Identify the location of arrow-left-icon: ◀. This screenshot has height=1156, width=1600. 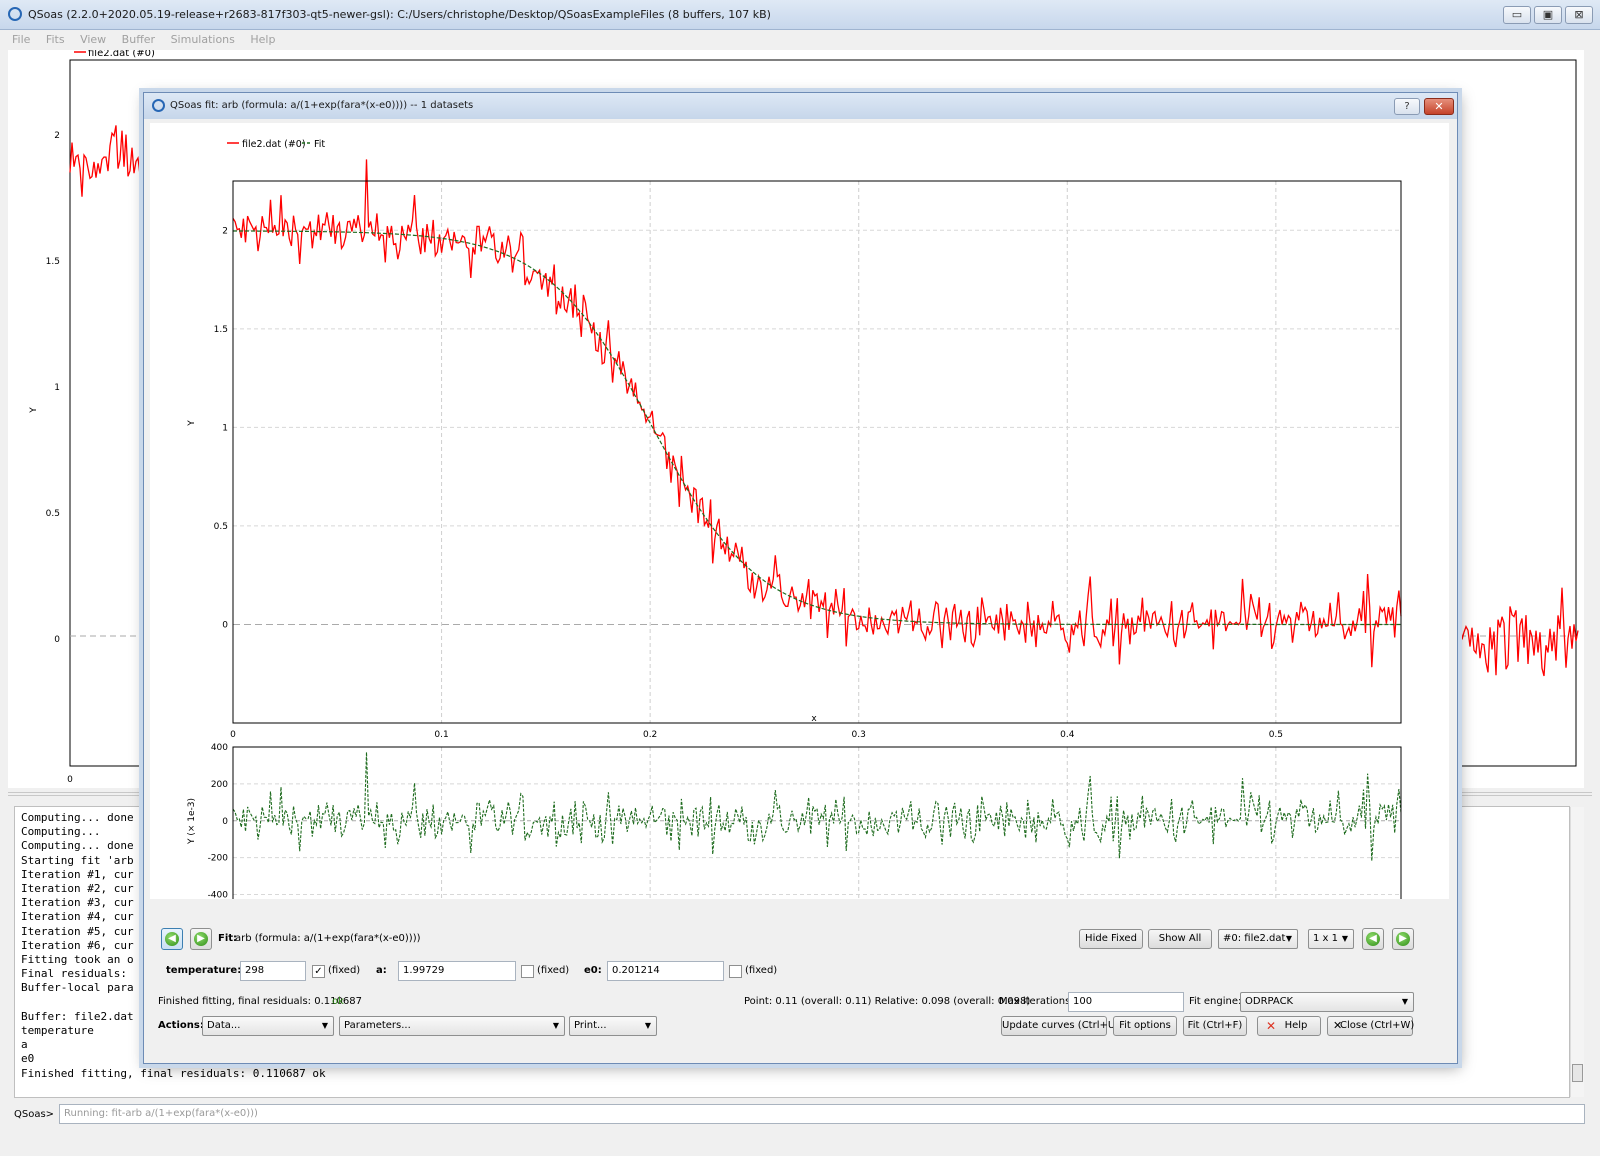
(172, 939).